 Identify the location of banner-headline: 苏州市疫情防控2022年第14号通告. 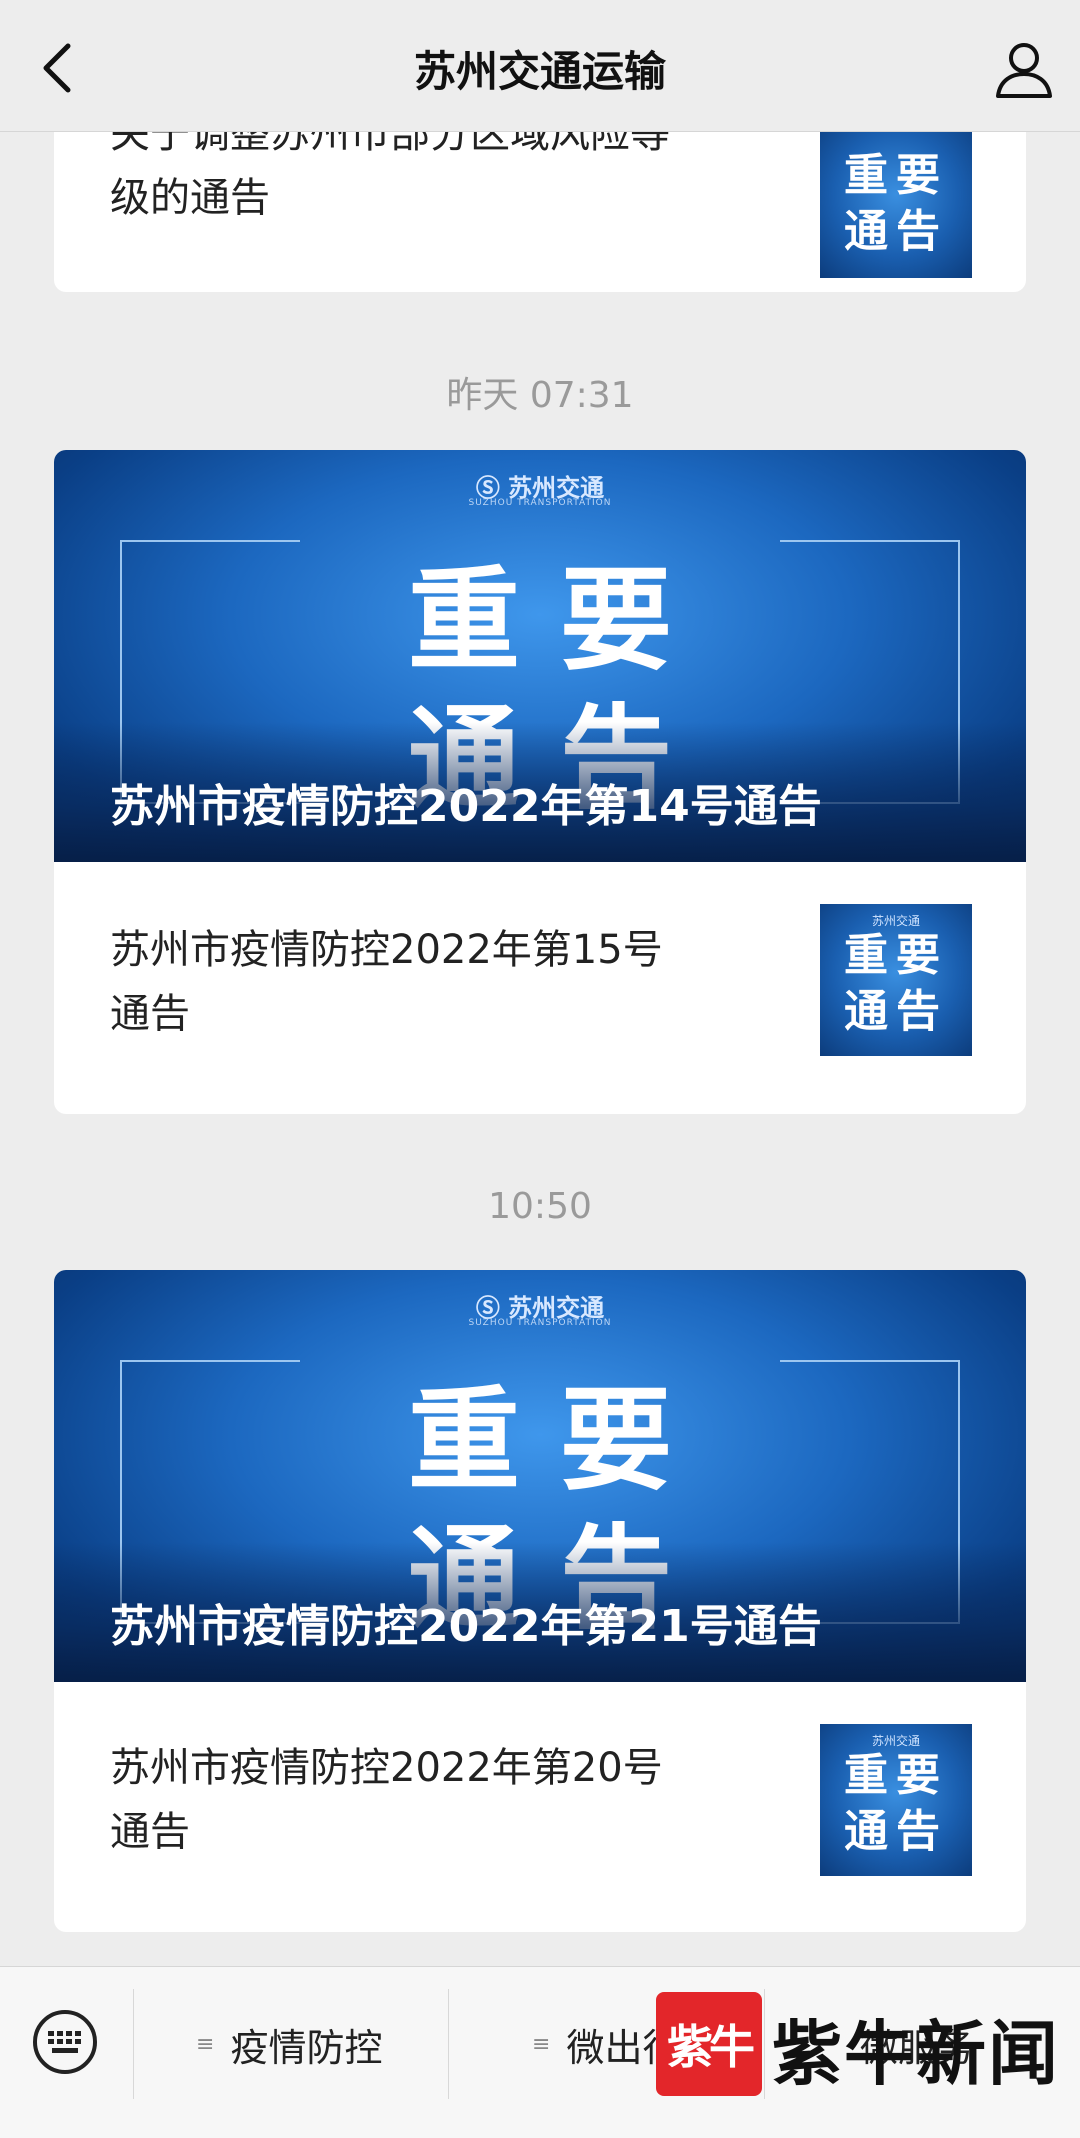
(466, 806).